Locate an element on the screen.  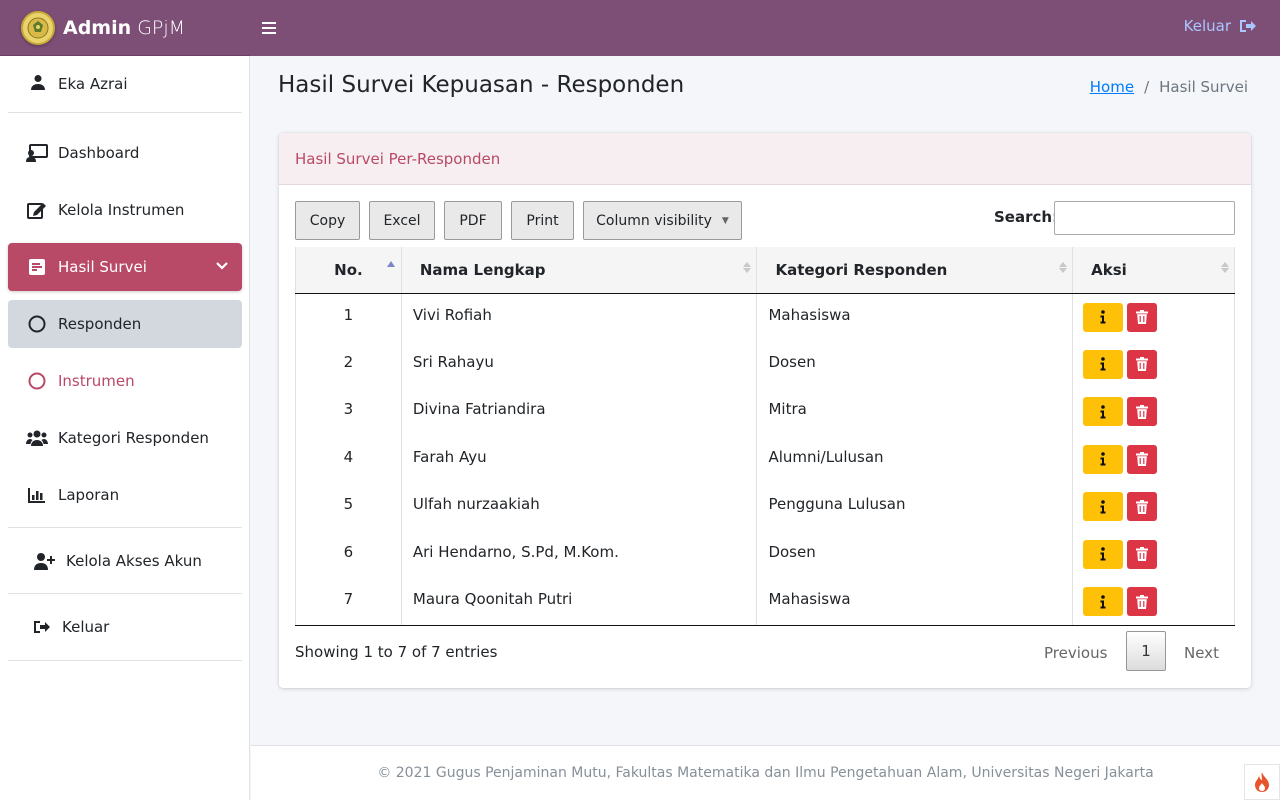
card-title: Hasil Survei Per-Responden is located at coordinates (765, 159).